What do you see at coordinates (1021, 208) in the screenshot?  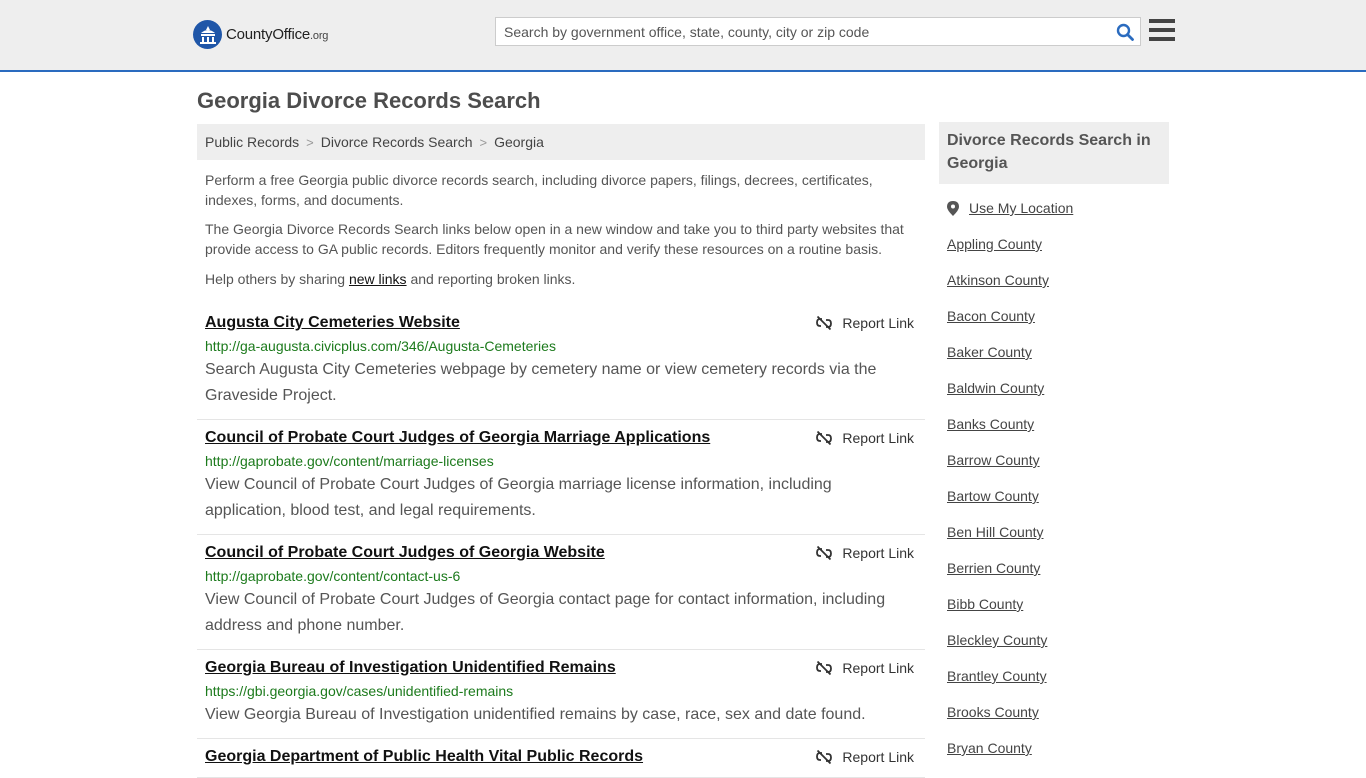 I see `use-my-location-label: Use My Location` at bounding box center [1021, 208].